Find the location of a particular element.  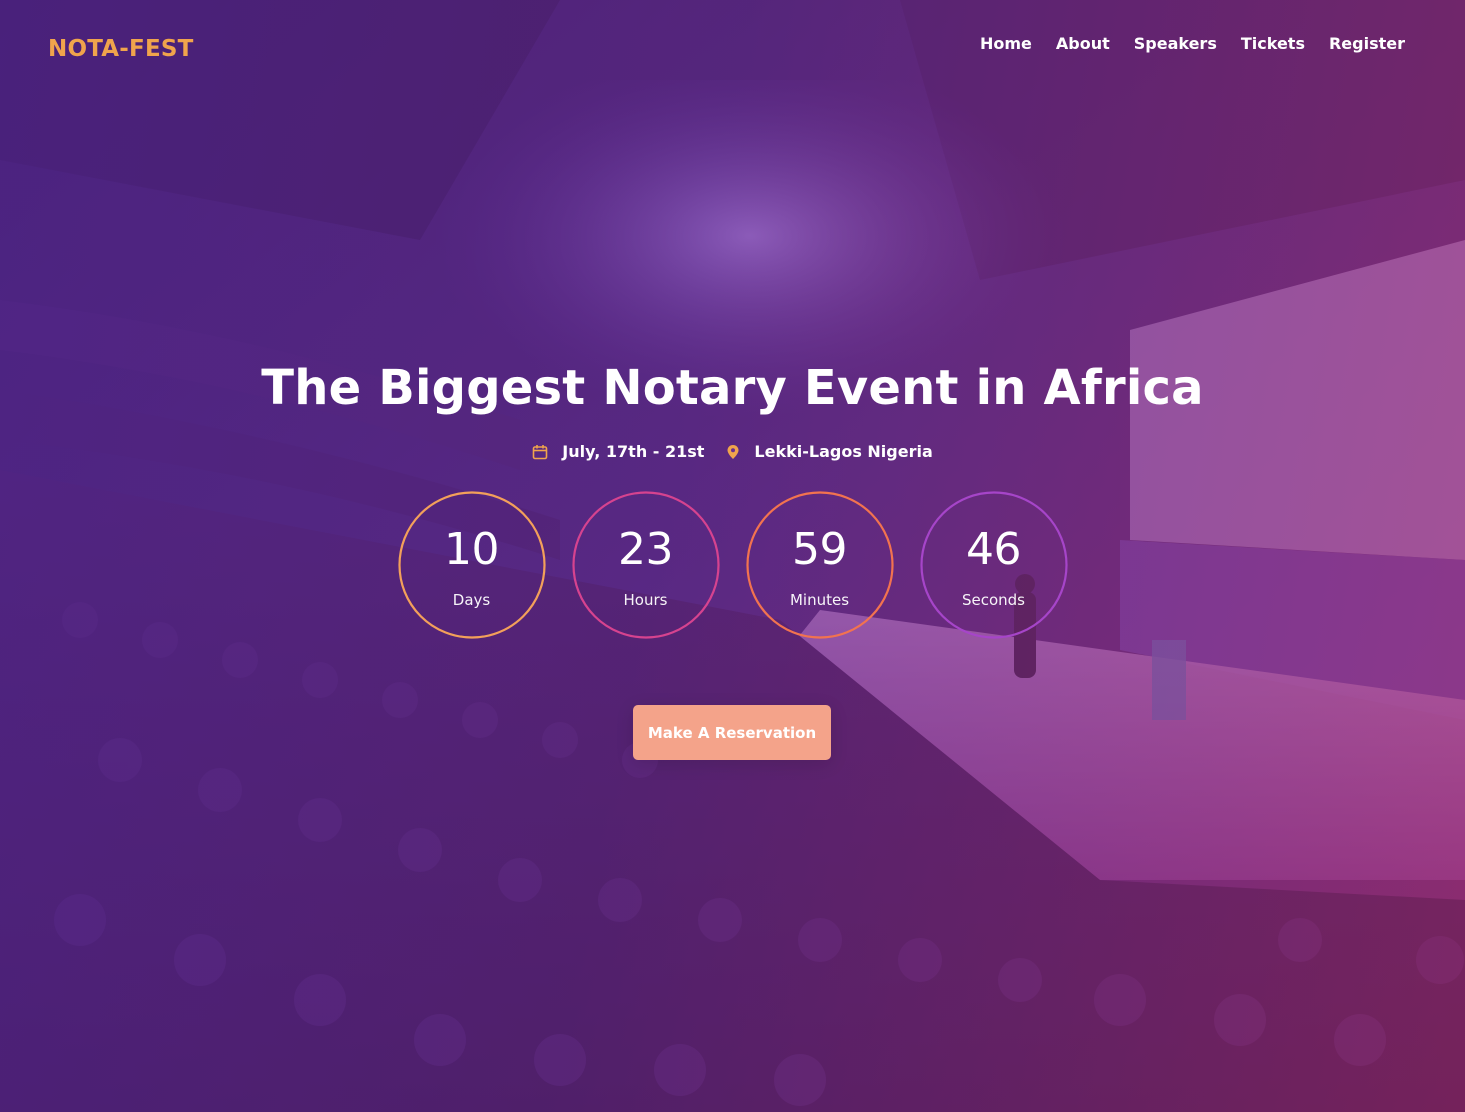

logo: NOTA-FEST is located at coordinates (121, 49).